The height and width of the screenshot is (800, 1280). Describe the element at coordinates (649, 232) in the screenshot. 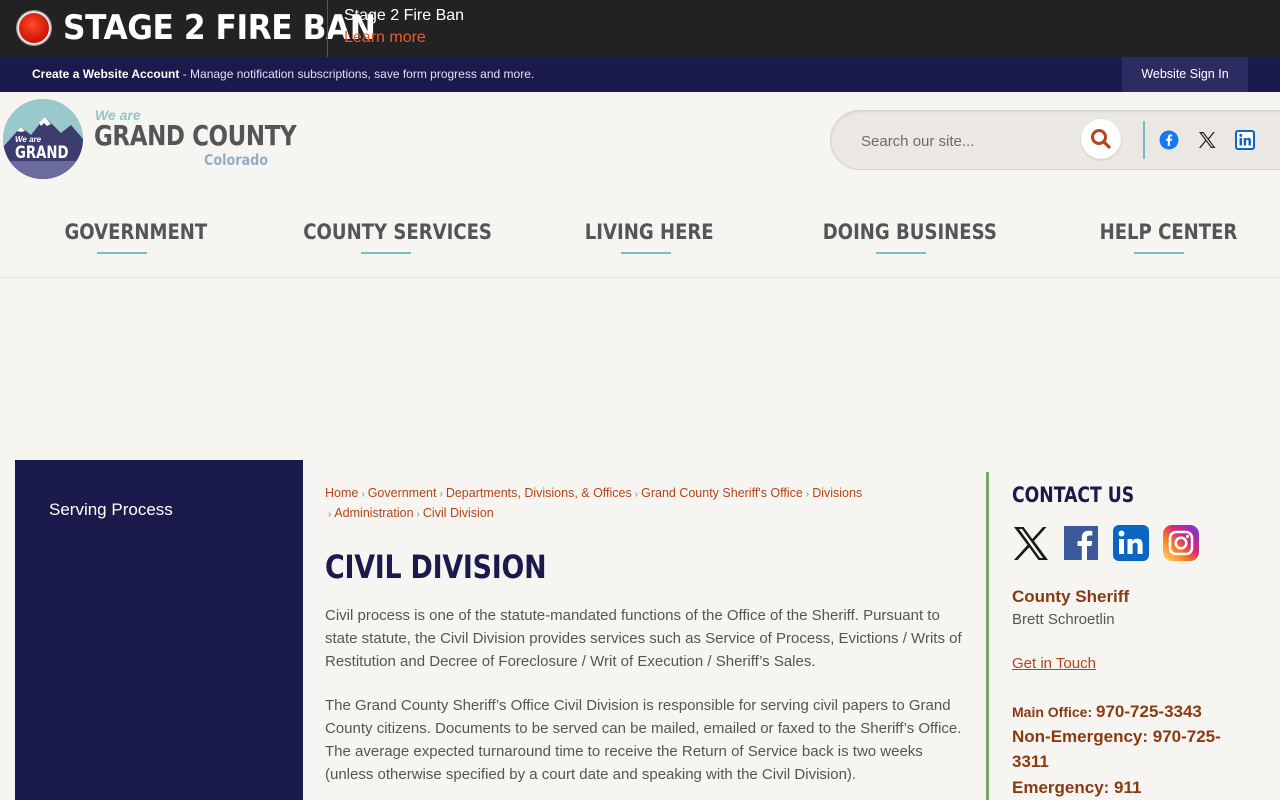

I see `nav-item-living-here: LIVING HERE` at that location.